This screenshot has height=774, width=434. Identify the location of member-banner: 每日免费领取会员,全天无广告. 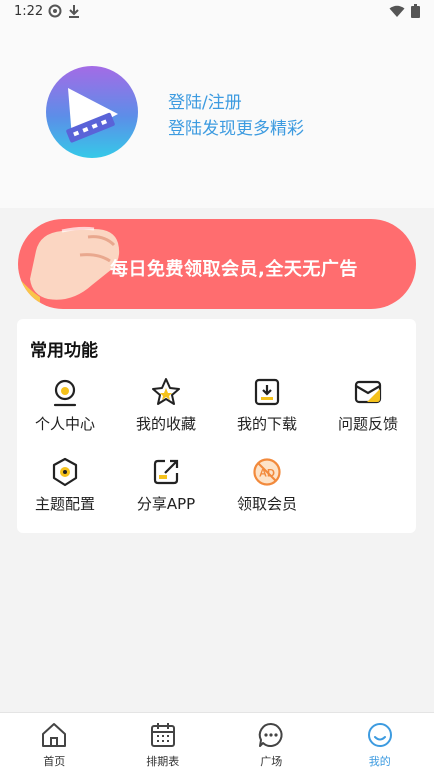
(217, 264).